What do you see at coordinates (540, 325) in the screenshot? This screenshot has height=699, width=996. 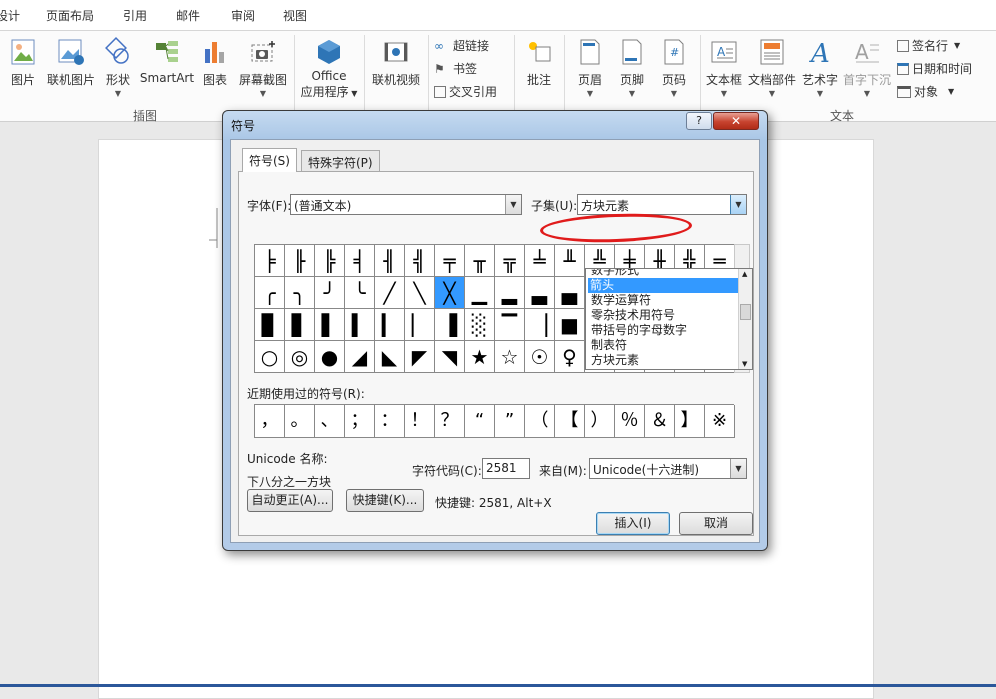 I see `symbol-cell: ▕` at bounding box center [540, 325].